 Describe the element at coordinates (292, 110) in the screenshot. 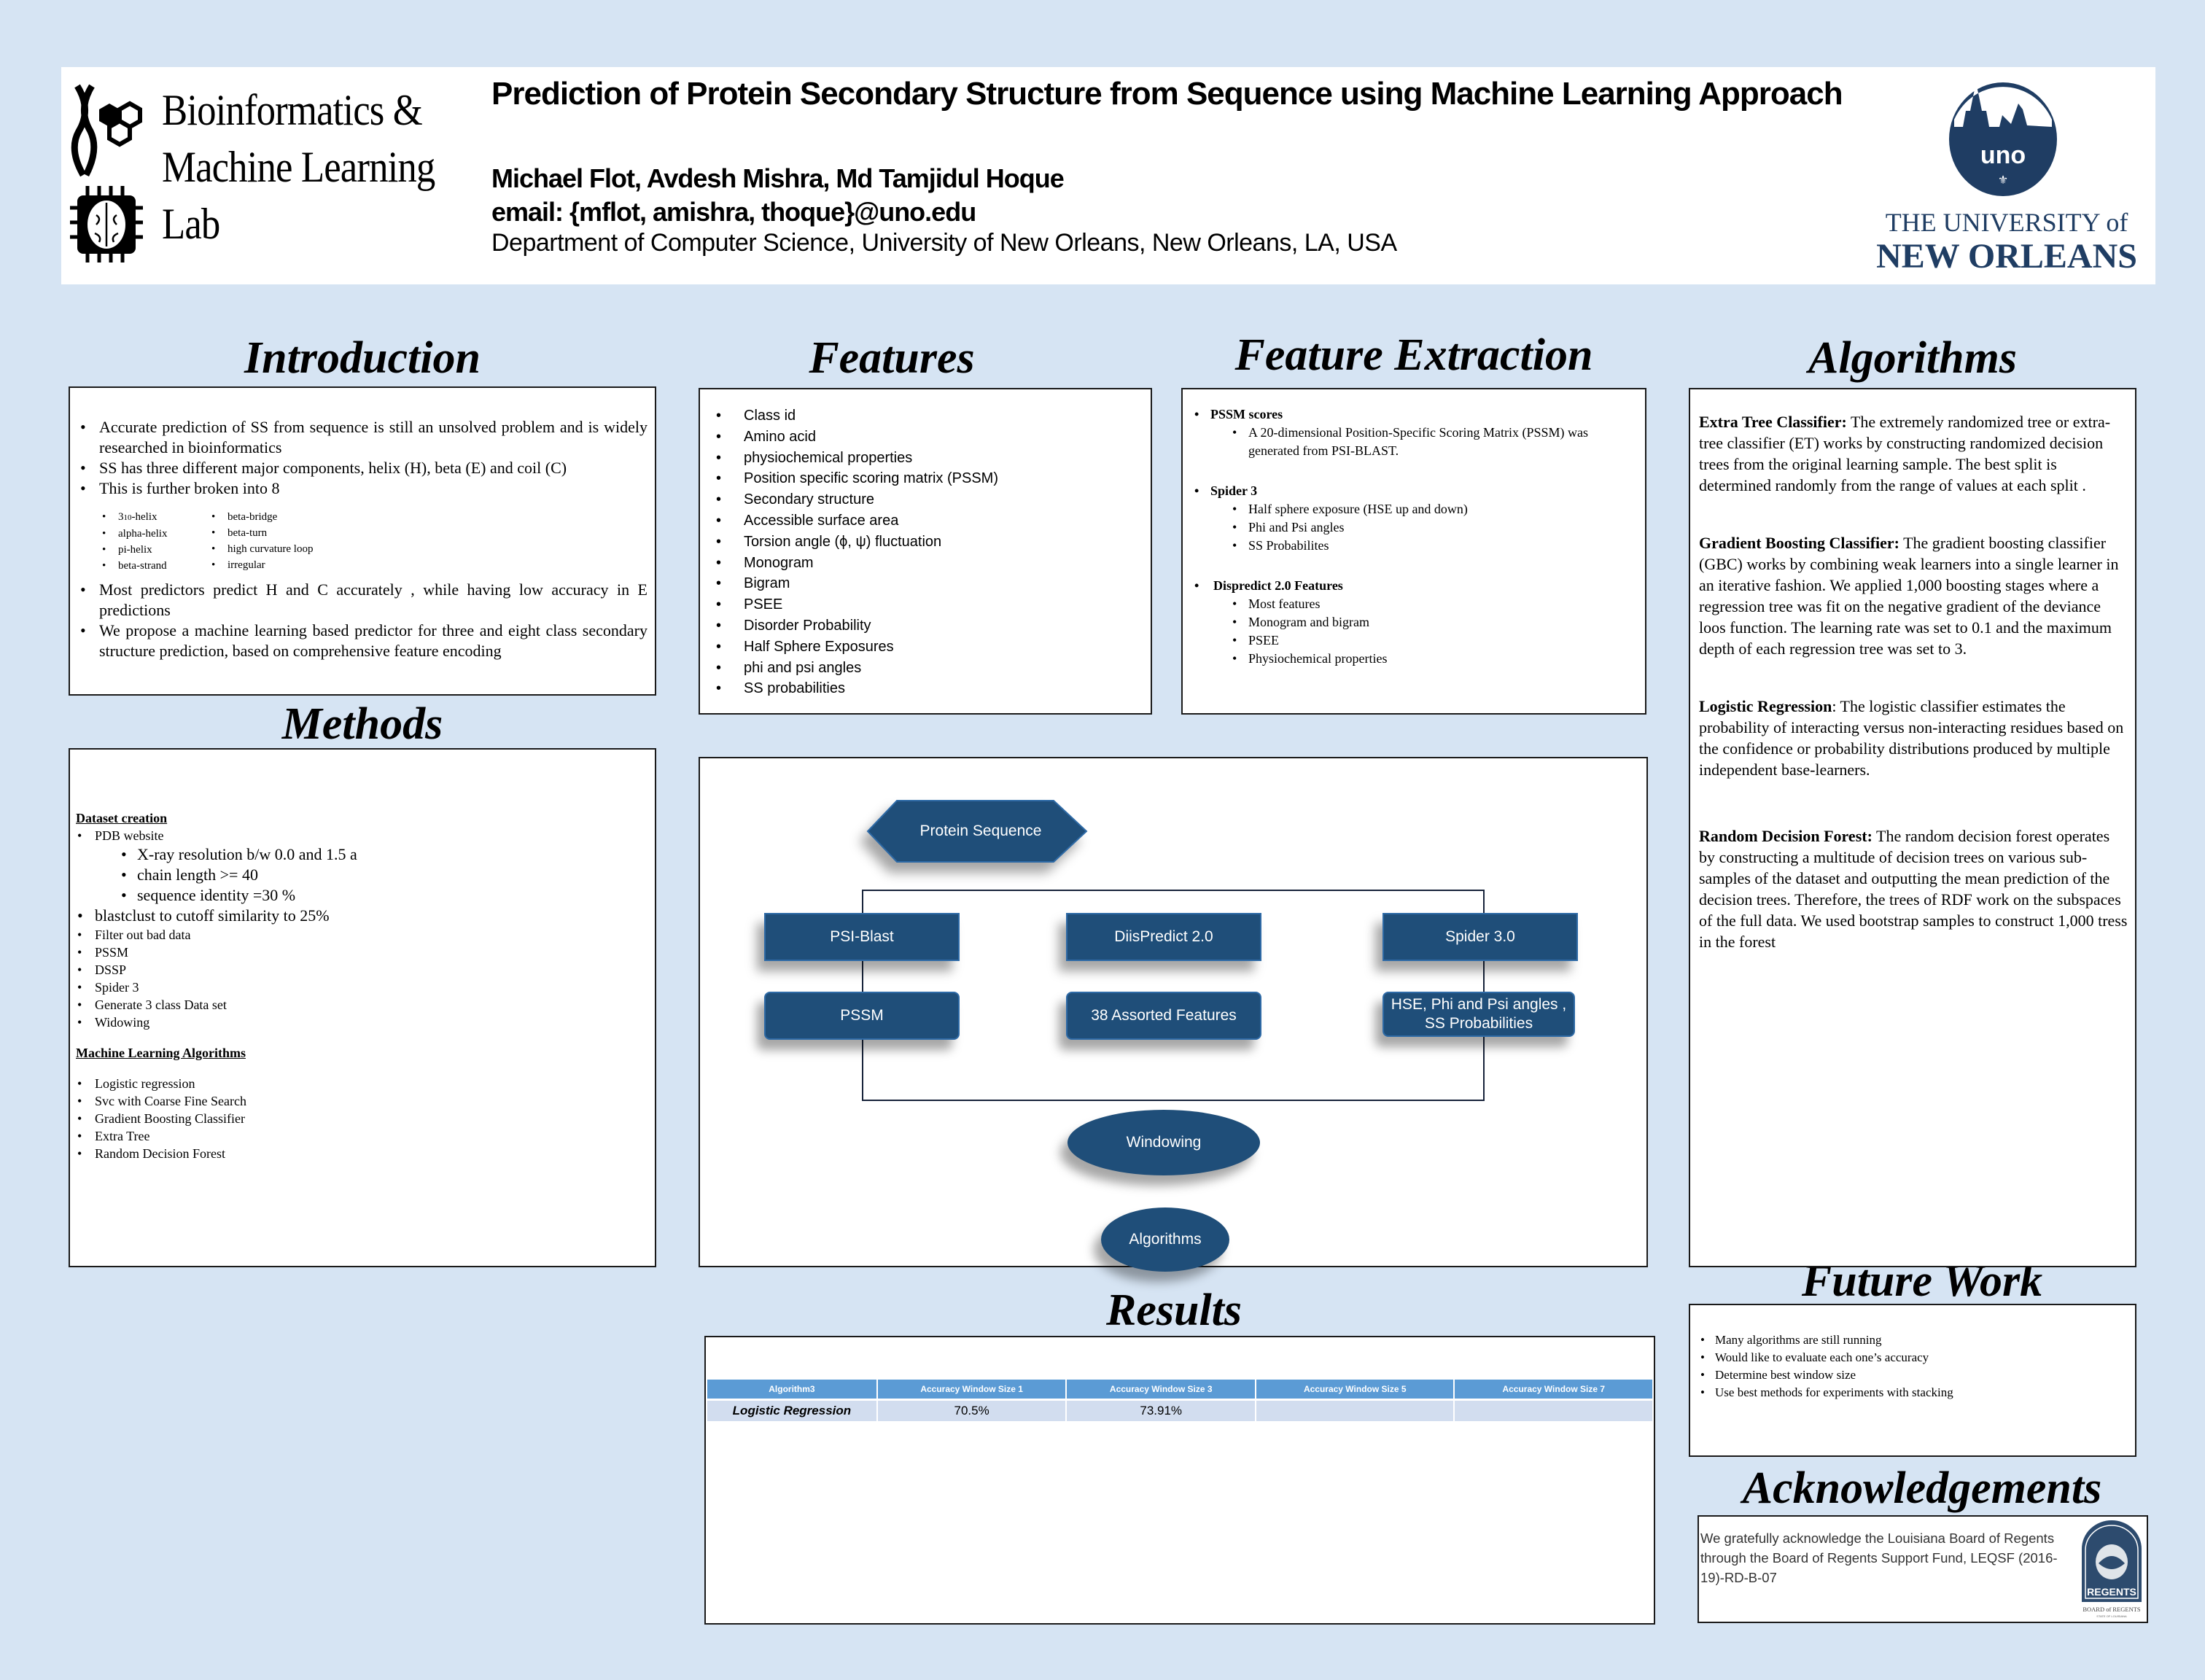

I see `lab-name-line: Bioinformatics &` at that location.